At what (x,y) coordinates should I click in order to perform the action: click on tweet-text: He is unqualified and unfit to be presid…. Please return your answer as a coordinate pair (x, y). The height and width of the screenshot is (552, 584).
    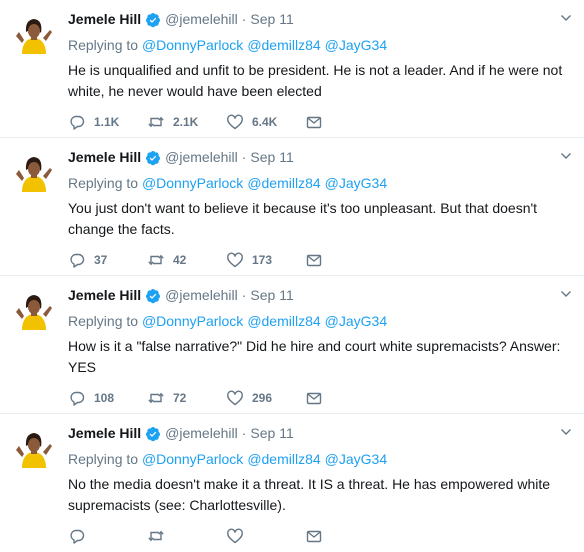
    Looking at the image, I should click on (315, 80).